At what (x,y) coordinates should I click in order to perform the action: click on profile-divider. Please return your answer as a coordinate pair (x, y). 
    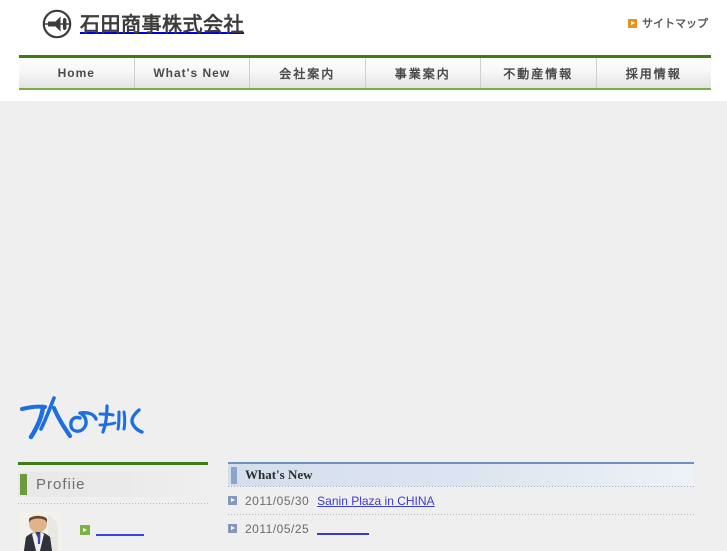
    Looking at the image, I should click on (113, 503).